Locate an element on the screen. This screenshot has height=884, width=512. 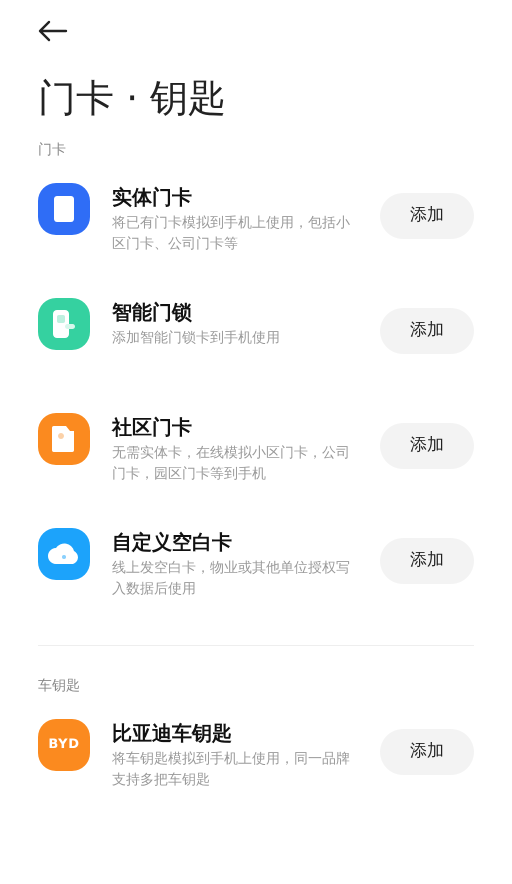
item-description: 无需实体卡，在线模拟小区门卡，公司门卡，园区门卡等到手机 is located at coordinates (231, 464).